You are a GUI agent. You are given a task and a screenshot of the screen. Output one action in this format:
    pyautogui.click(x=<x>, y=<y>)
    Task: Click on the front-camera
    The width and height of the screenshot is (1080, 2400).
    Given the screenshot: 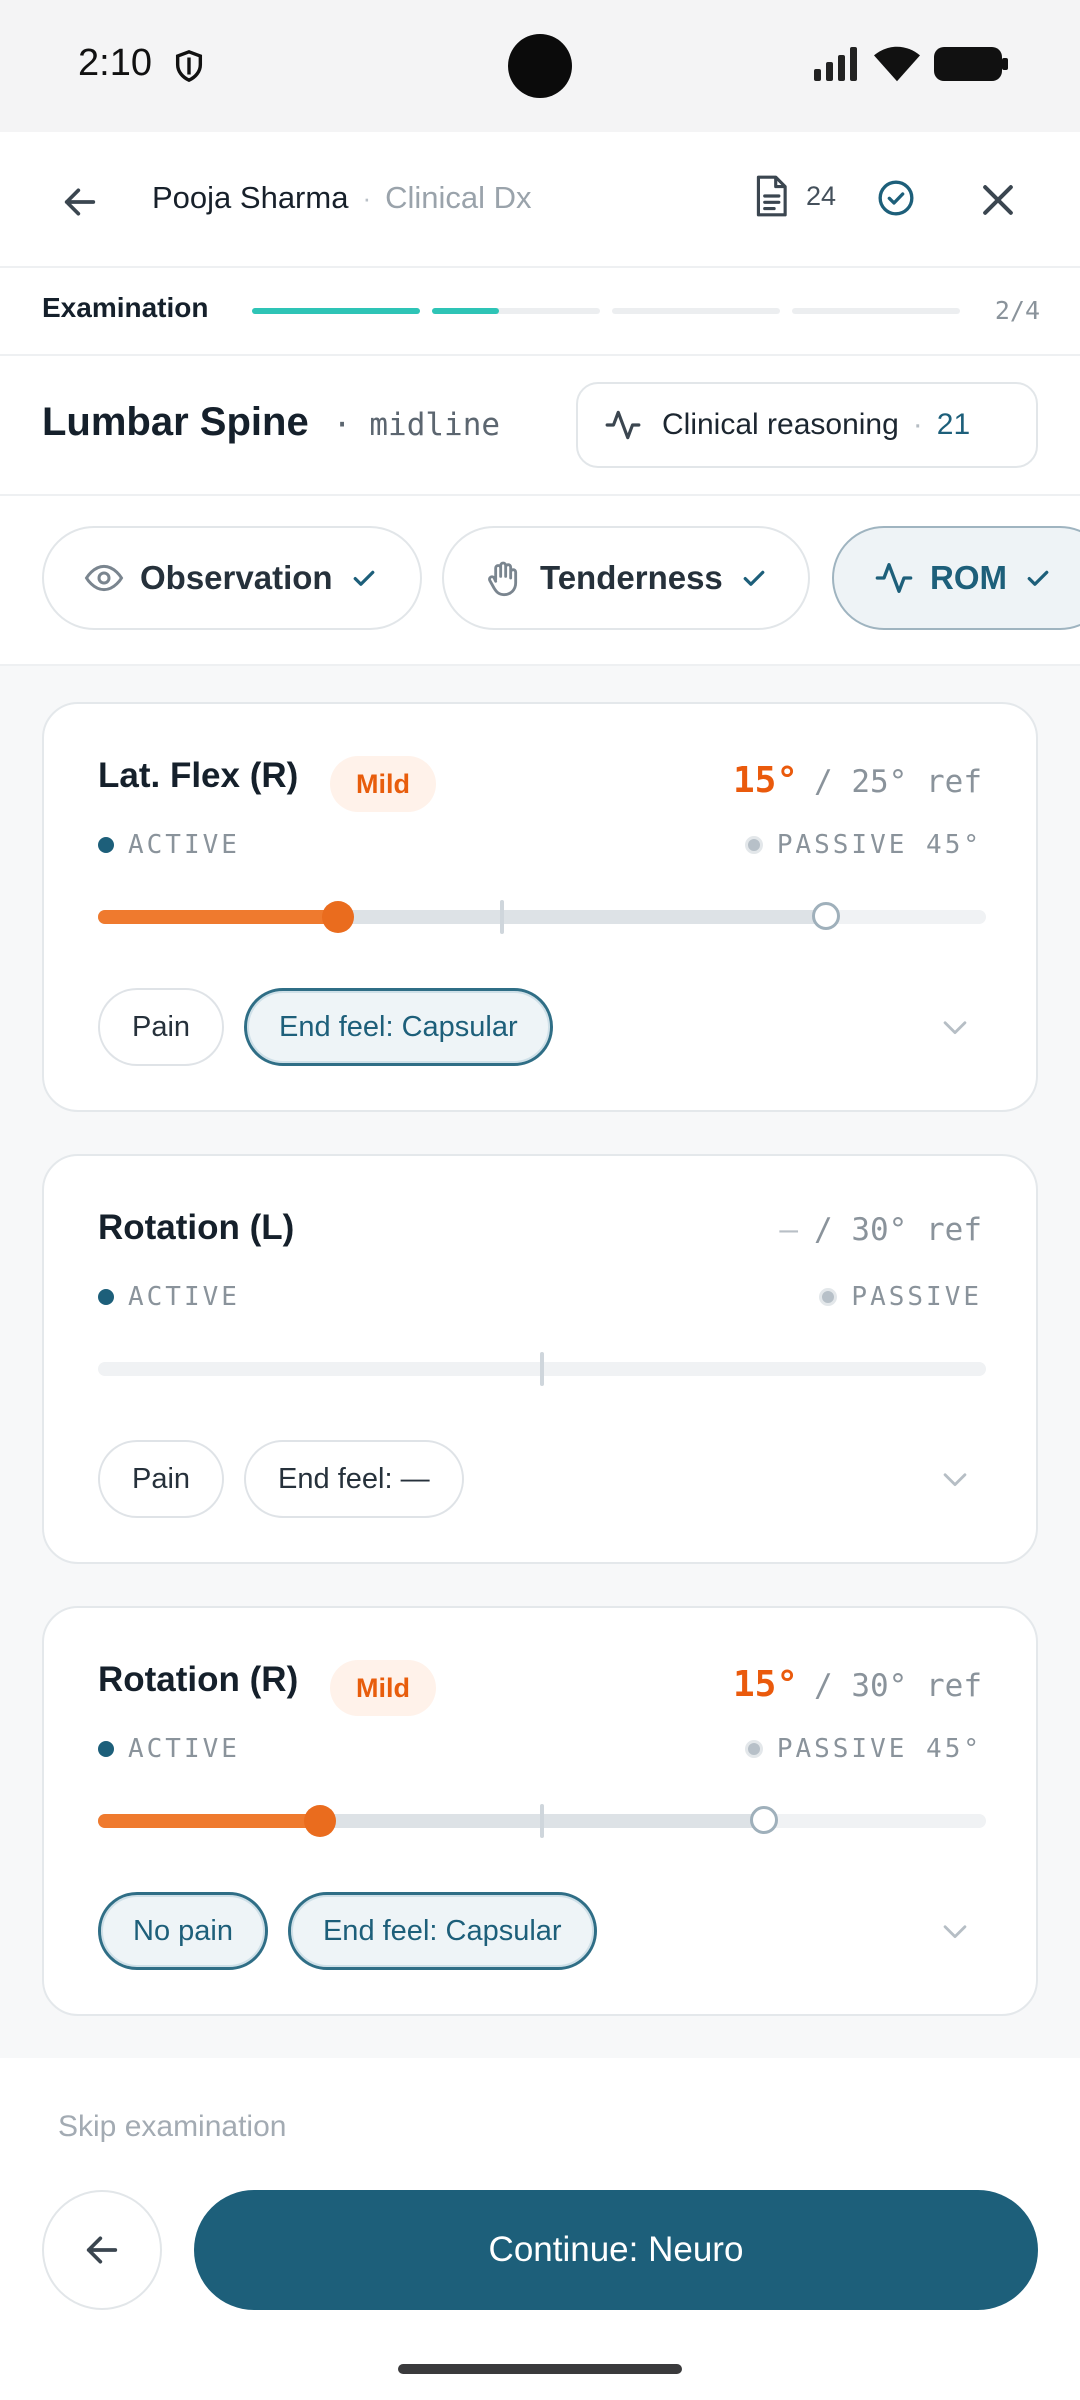 What is the action you would take?
    pyautogui.click(x=540, y=66)
    